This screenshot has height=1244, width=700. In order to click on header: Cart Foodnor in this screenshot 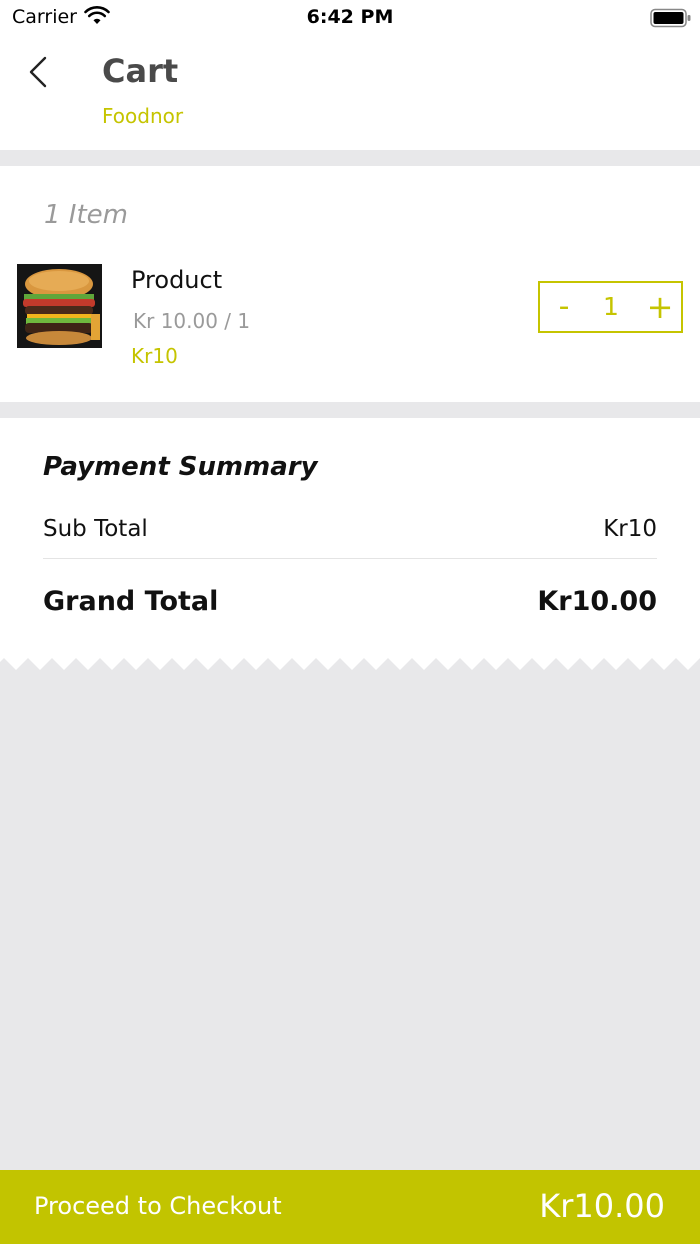, I will do `click(350, 93)`.